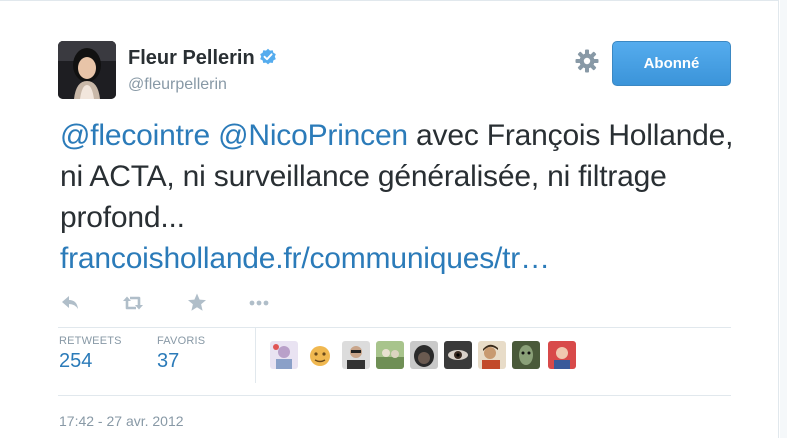 This screenshot has width=787, height=438. What do you see at coordinates (90, 341) in the screenshot?
I see `retweets-label: RETWEETS` at bounding box center [90, 341].